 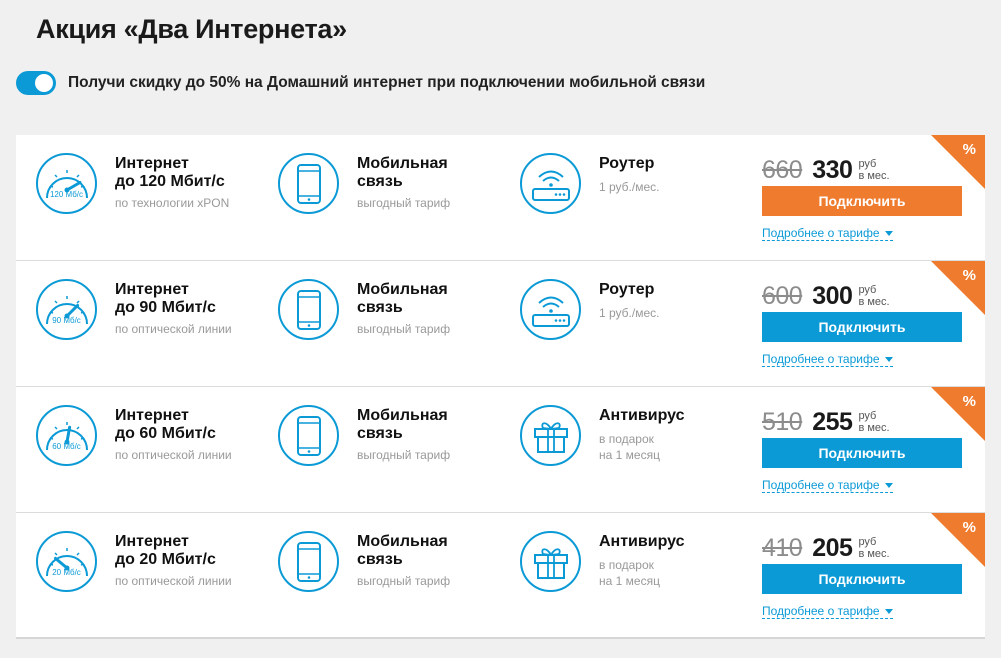 I want to click on extra-subtitle-line-1: 1 руб./мес., so click(x=629, y=313).